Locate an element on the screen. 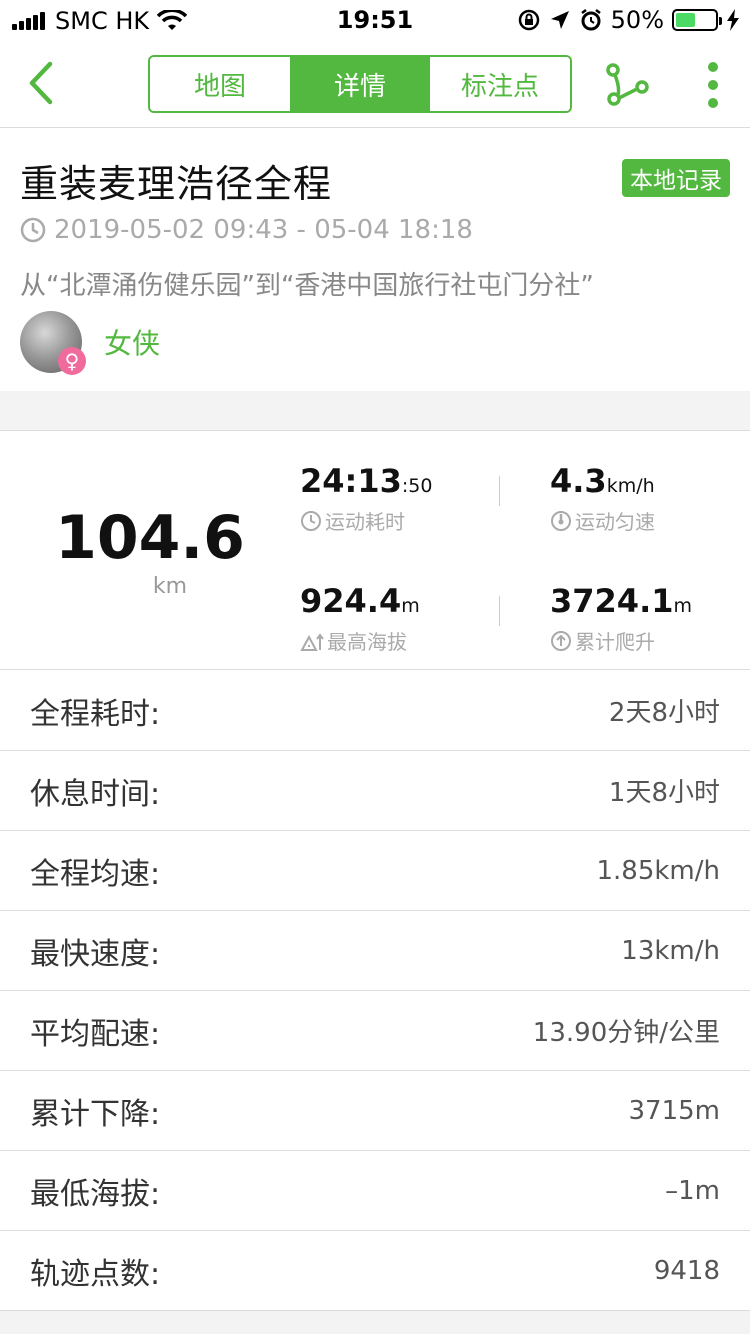  rotation-lock-icon is located at coordinates (528, 20).